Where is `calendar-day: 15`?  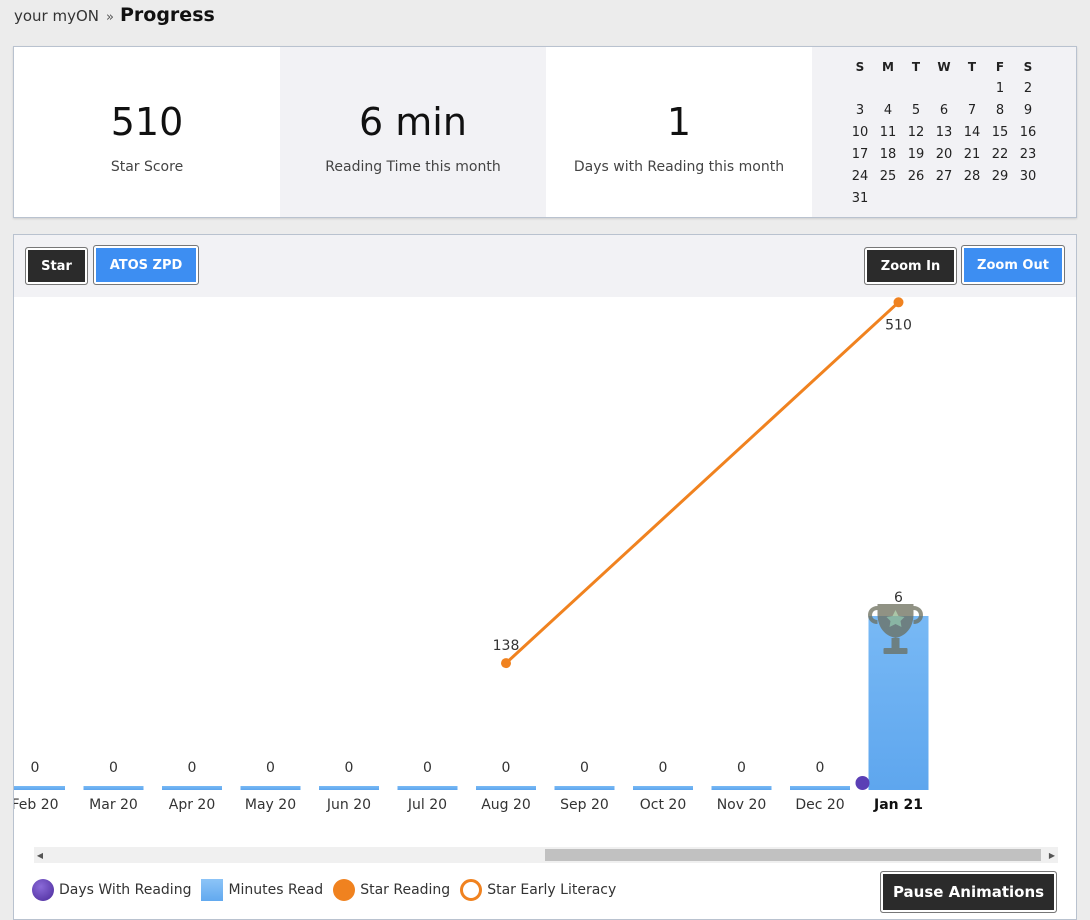 calendar-day: 15 is located at coordinates (1000, 132).